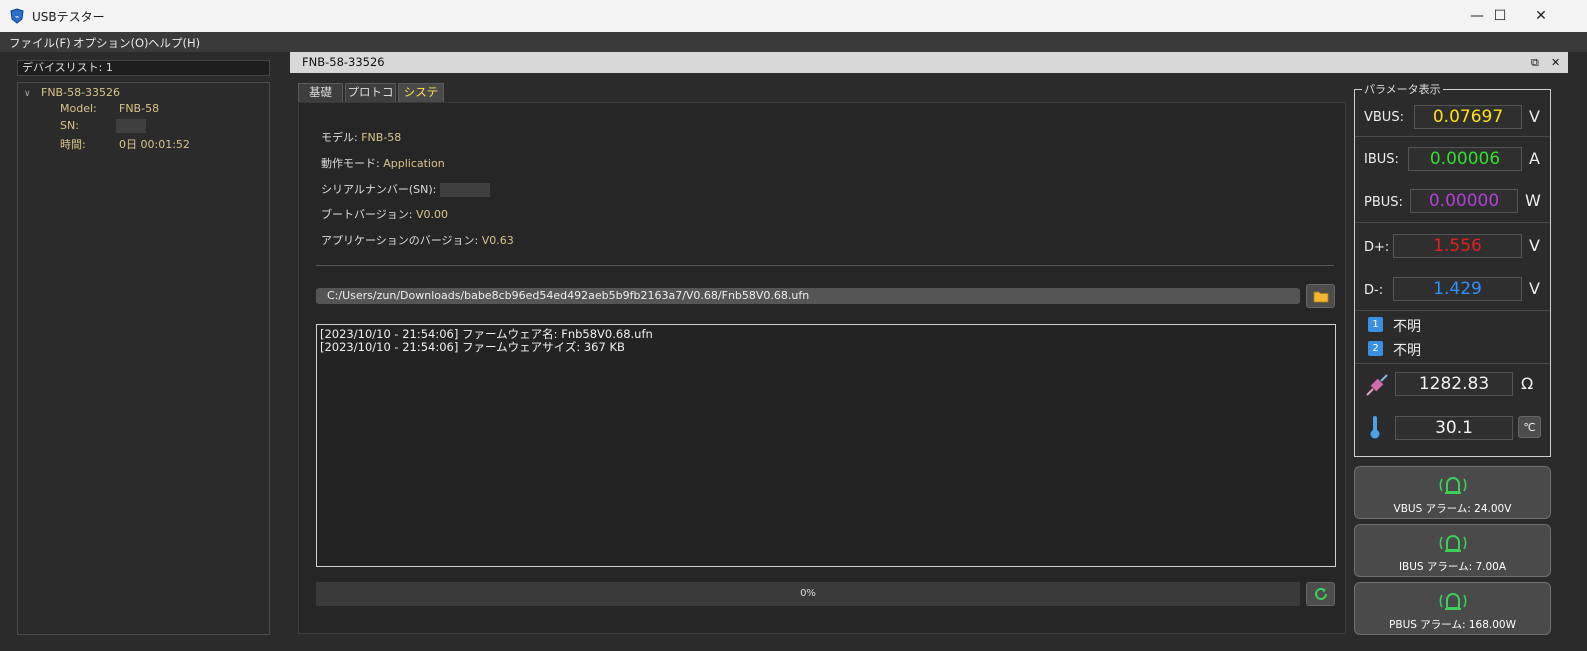  What do you see at coordinates (131, 126) in the screenshot?
I see `sn-redacted` at bounding box center [131, 126].